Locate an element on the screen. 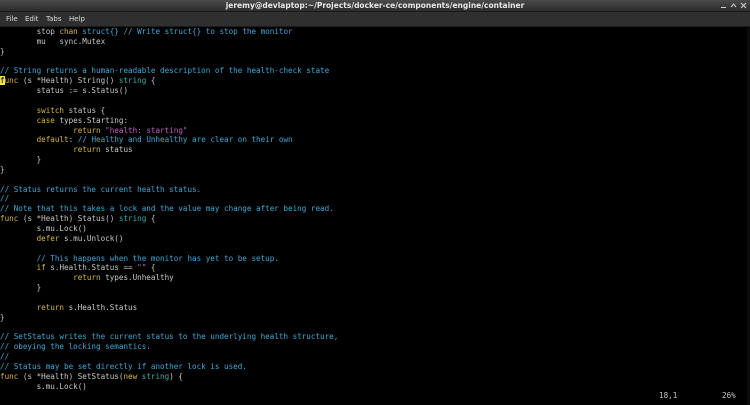  code-line: func (s *Health) Status() string { is located at coordinates (77, 219).